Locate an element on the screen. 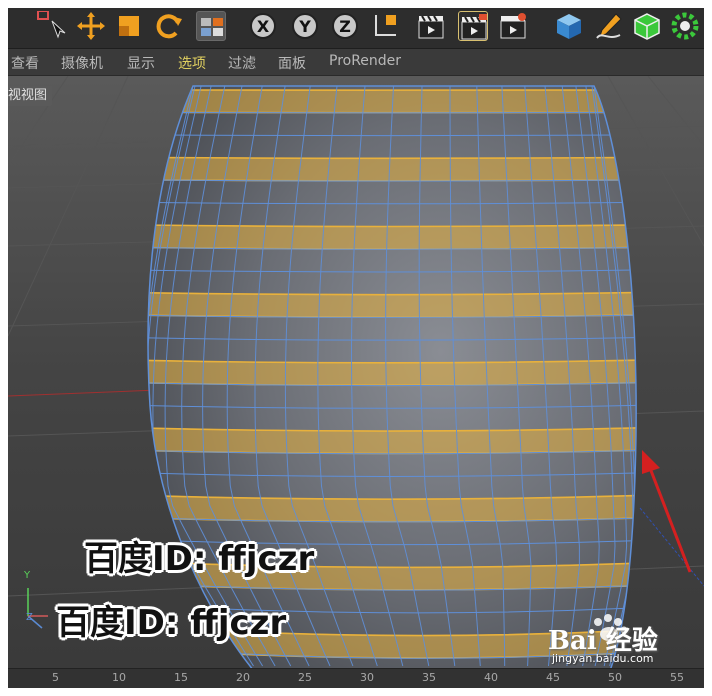 This screenshot has width=712, height=696. array-button is located at coordinates (685, 26).